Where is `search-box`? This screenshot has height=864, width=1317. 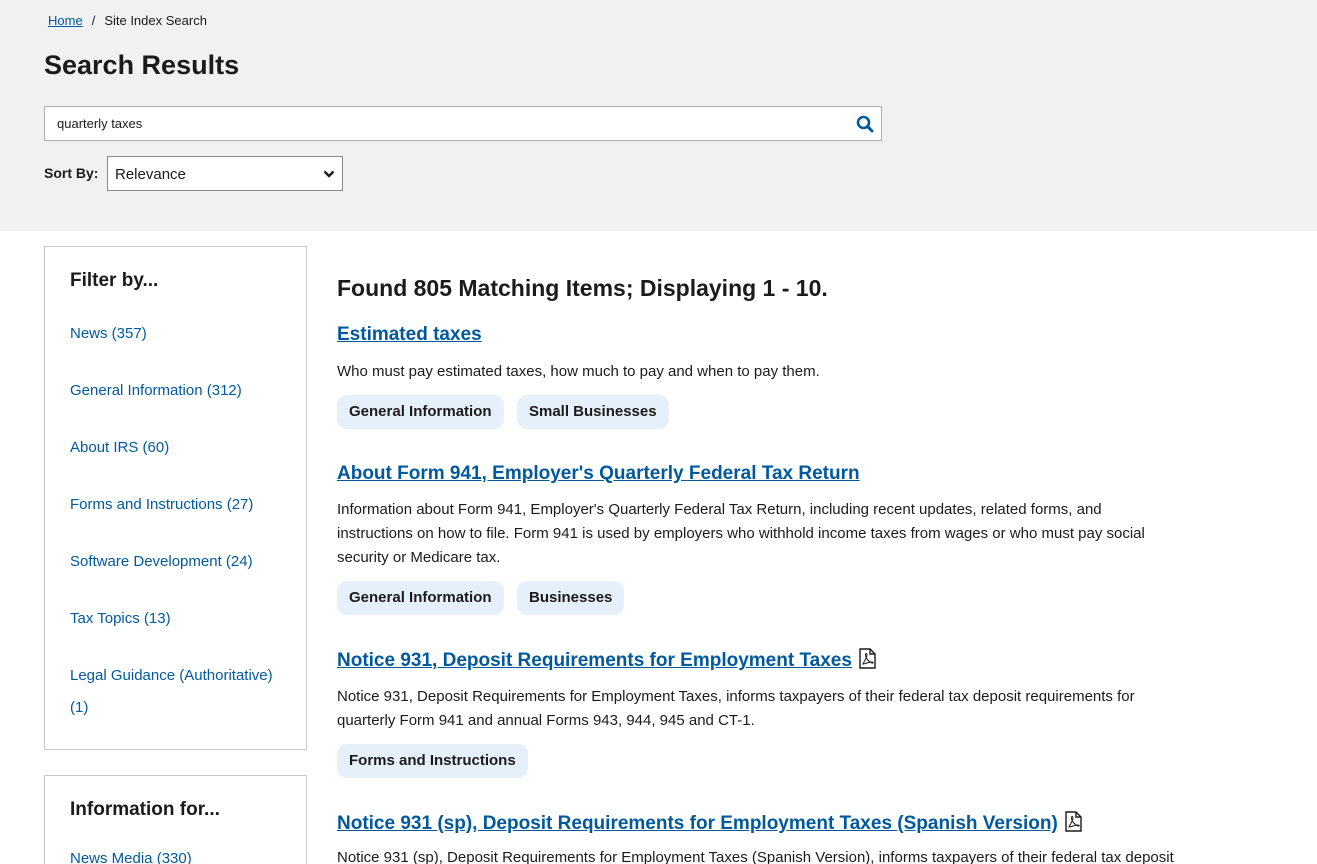
search-box is located at coordinates (463, 123).